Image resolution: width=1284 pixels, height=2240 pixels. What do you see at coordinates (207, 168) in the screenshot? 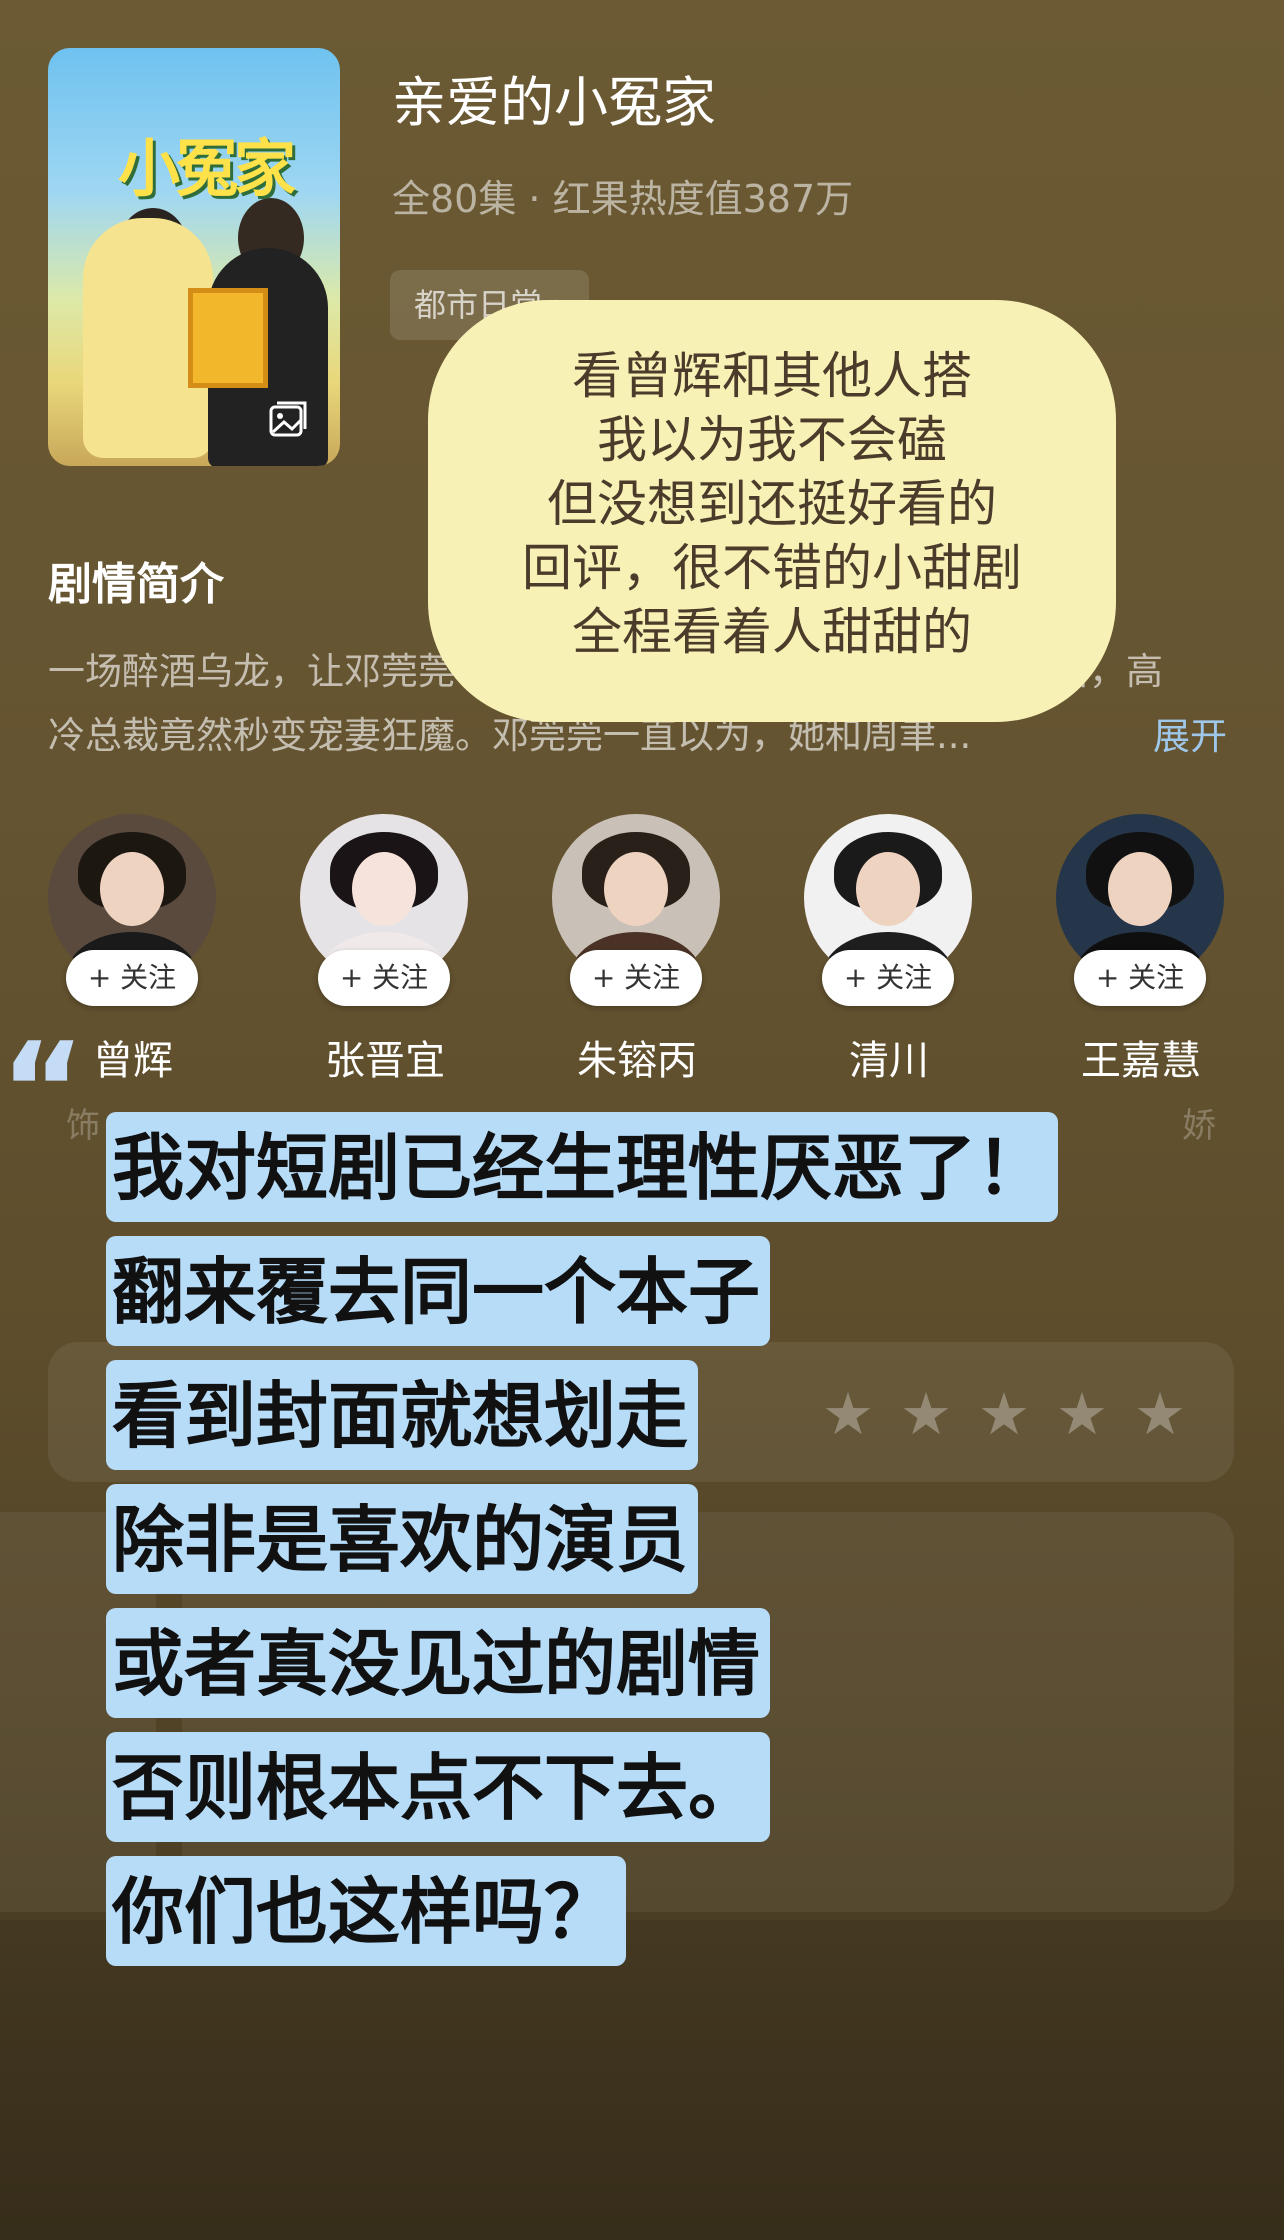
I see `poster-title-art: 小冤家` at bounding box center [207, 168].